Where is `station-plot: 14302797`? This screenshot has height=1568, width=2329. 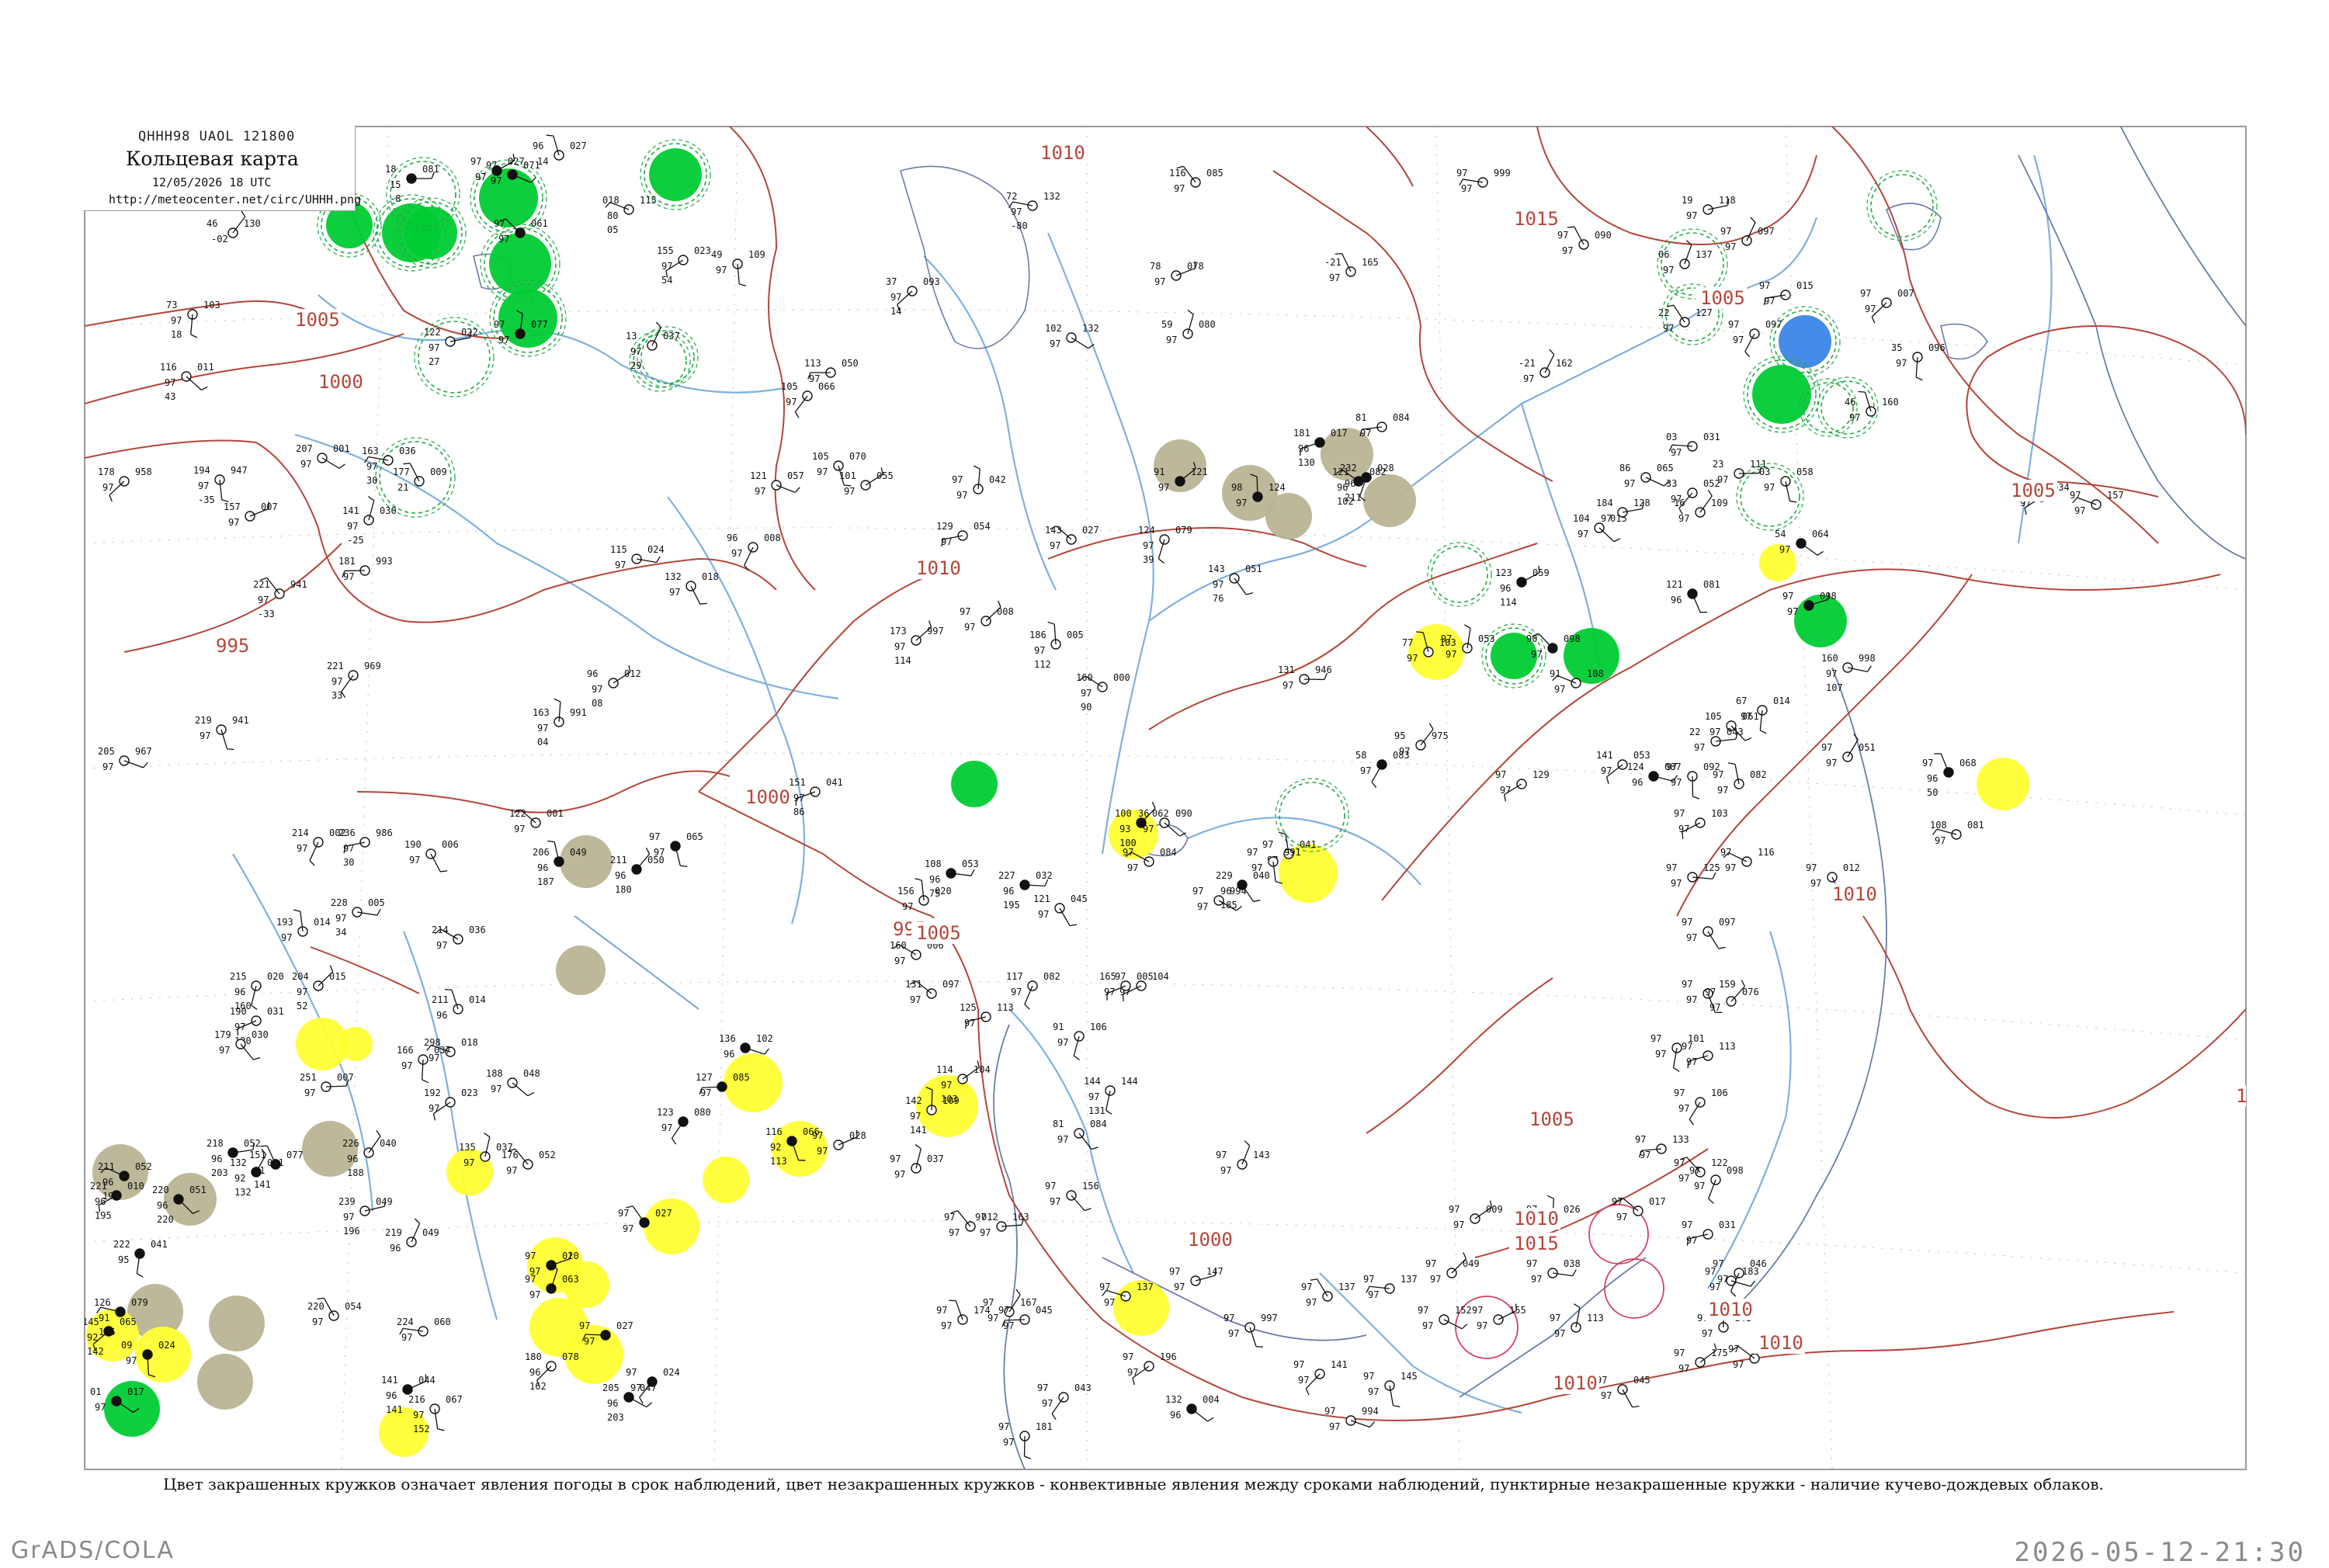
station-plot: 14302797 is located at coordinates (1072, 538).